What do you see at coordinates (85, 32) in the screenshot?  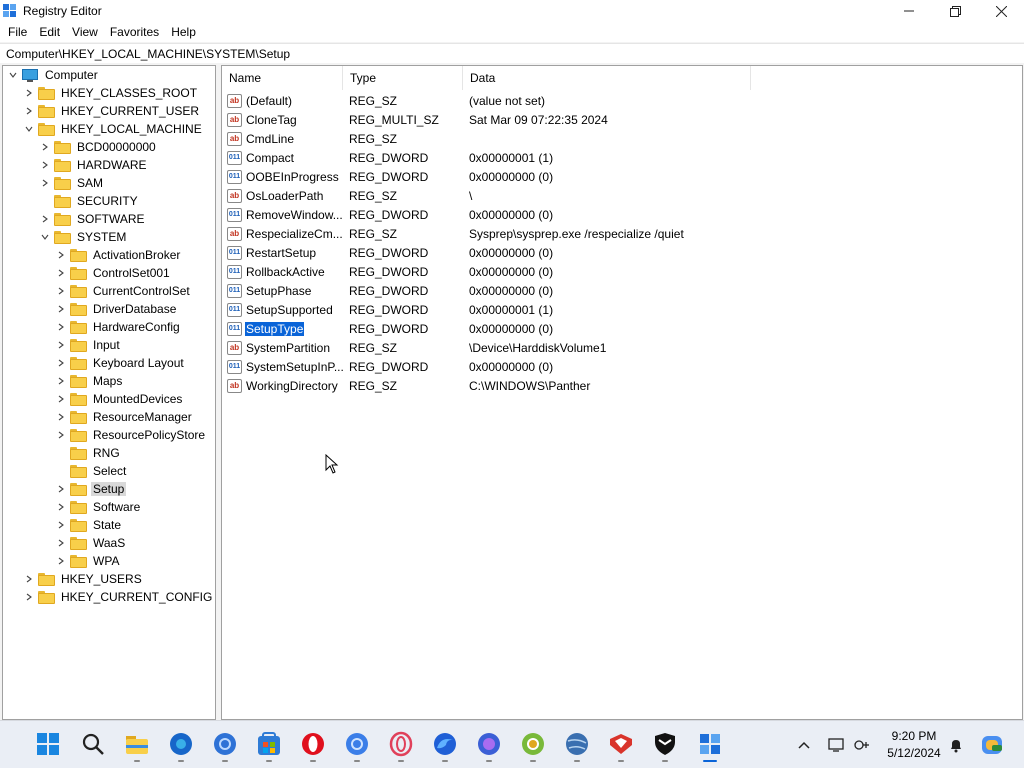 I see `menu-view: View` at bounding box center [85, 32].